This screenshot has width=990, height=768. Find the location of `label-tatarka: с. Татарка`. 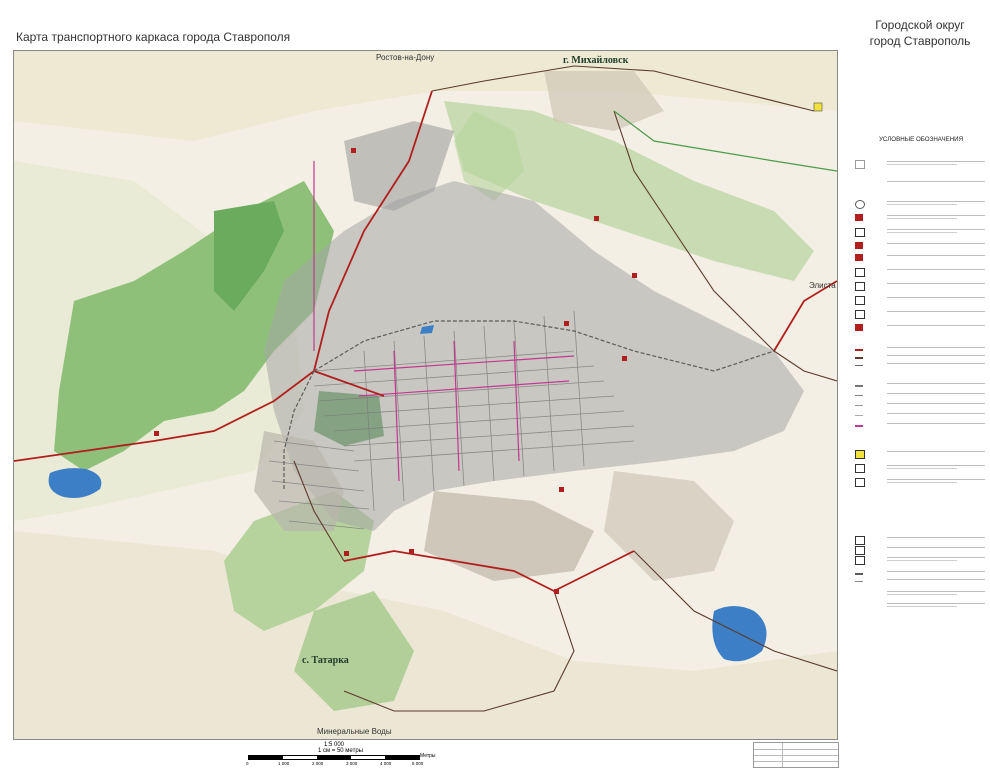

label-tatarka: с. Татарка is located at coordinates (325, 660).